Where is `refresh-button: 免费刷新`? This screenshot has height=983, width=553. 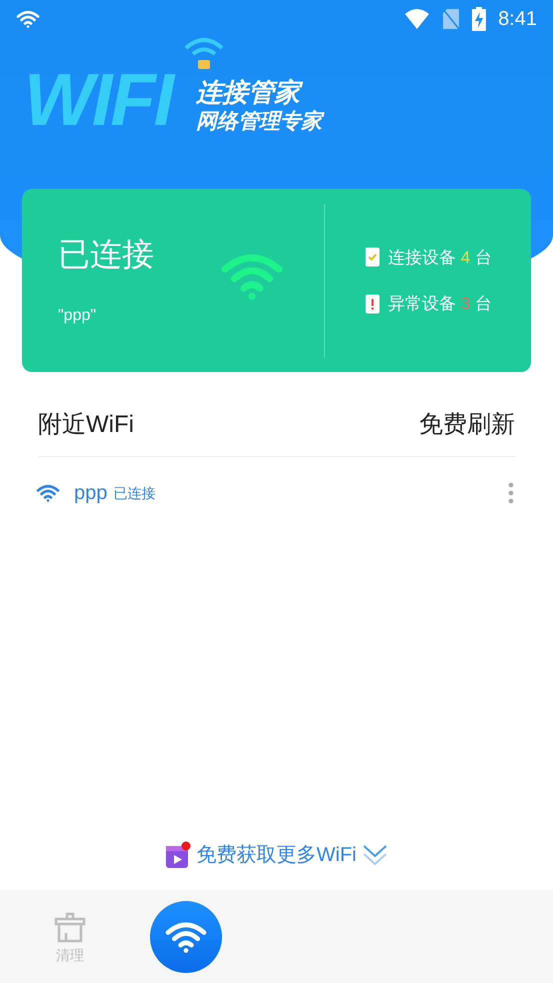
refresh-button: 免费刷新 is located at coordinates (467, 425).